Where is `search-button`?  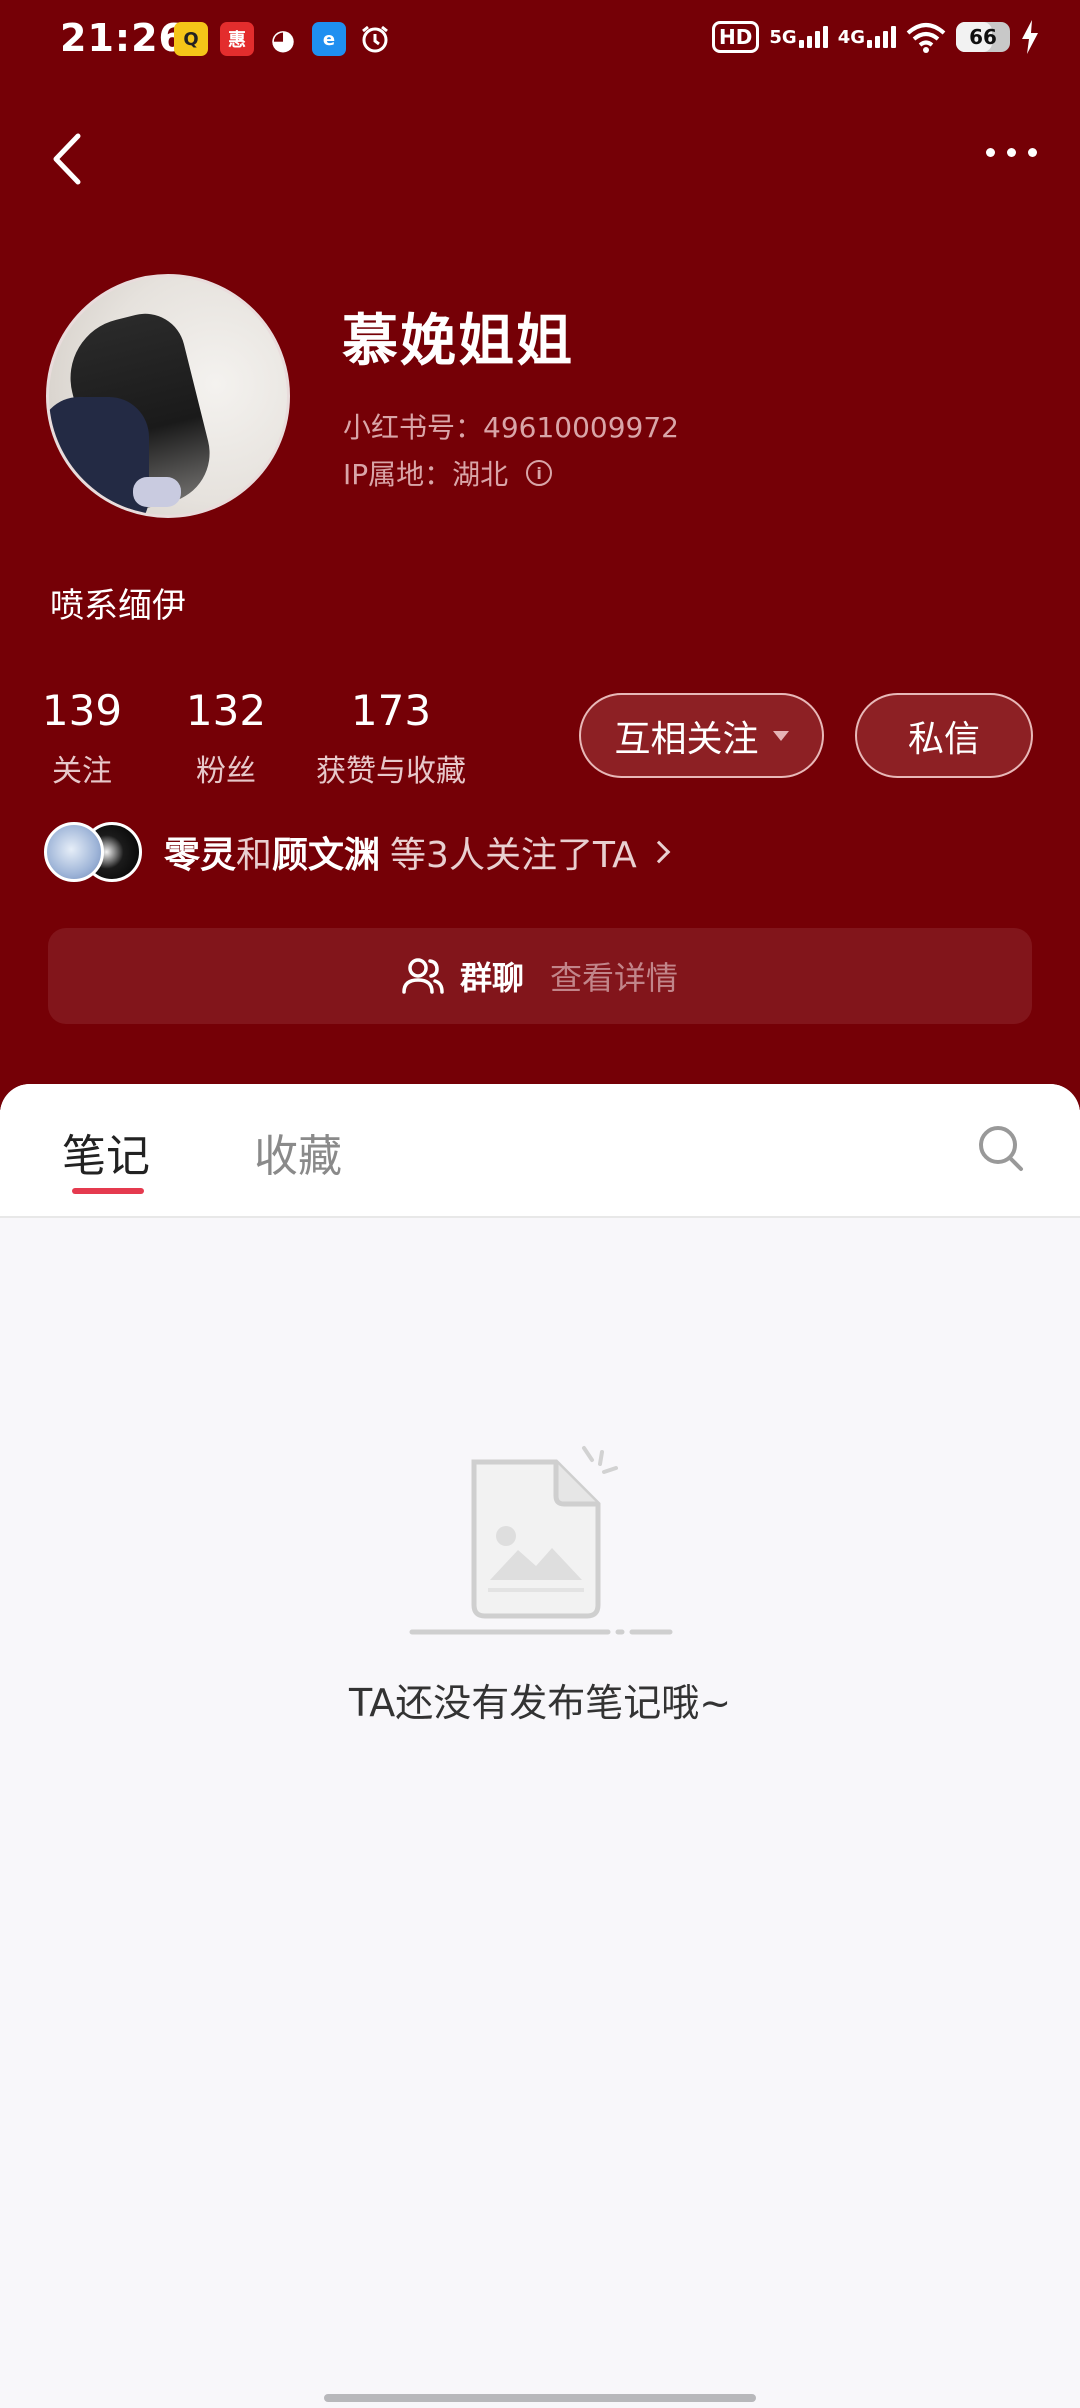 search-button is located at coordinates (1001, 1149).